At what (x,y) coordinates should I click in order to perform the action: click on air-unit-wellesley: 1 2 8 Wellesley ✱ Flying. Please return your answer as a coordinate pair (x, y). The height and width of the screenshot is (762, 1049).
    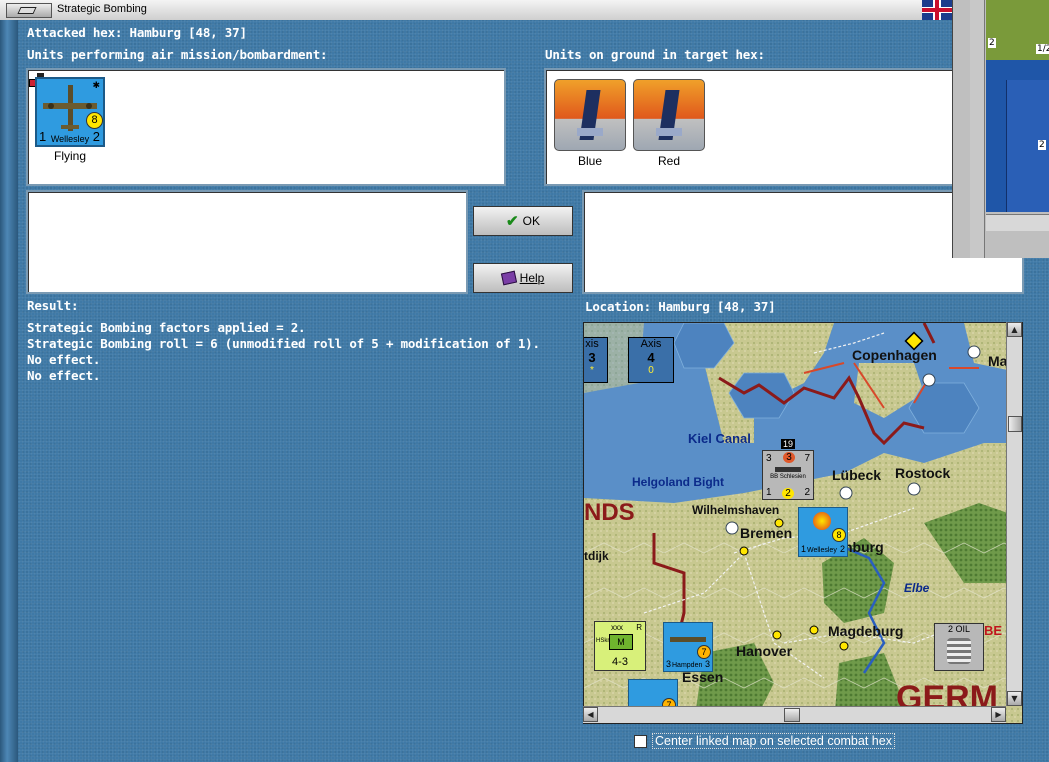
    Looking at the image, I should click on (70, 120).